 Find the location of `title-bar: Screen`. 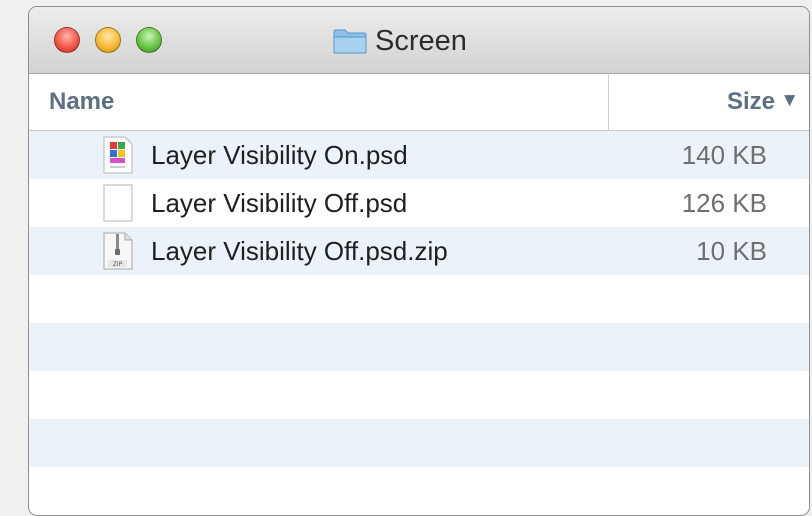

title-bar: Screen is located at coordinates (419, 40).